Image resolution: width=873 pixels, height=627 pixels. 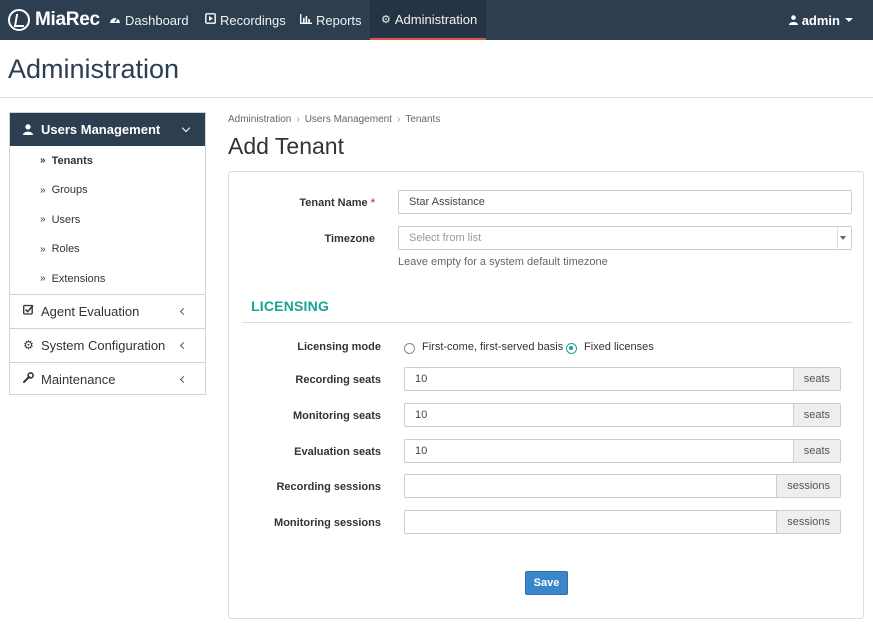 I want to click on sidebar-section-label: System Configuration, so click(x=103, y=345).